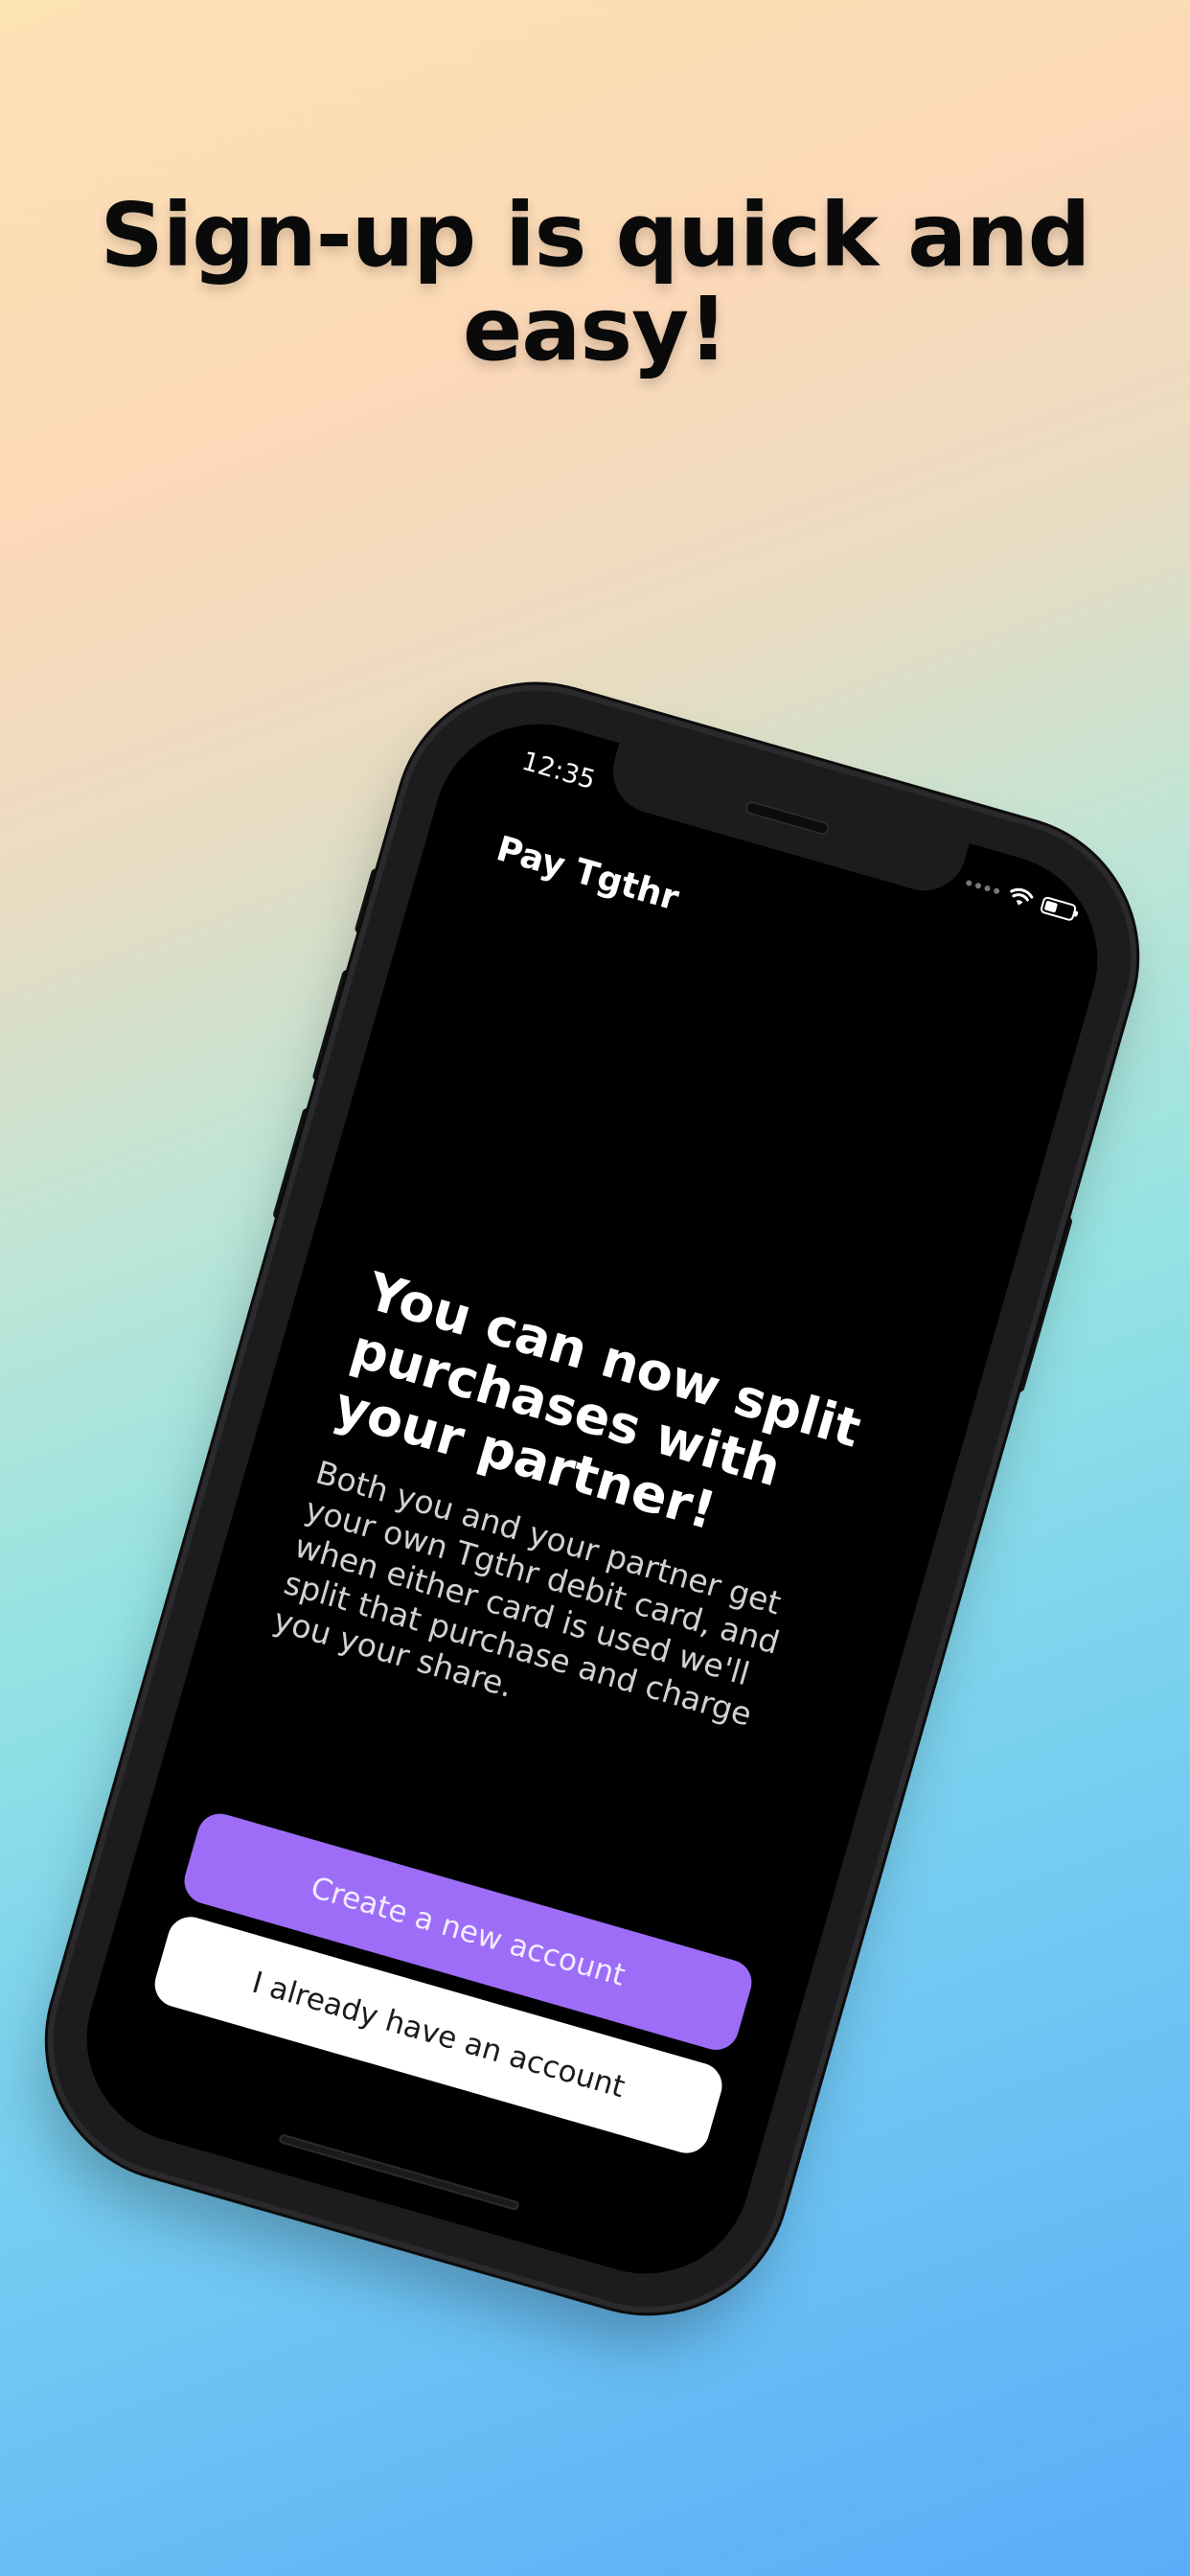 The width and height of the screenshot is (1190, 2576). I want to click on marketing-headline: Sign-up is quick and easy!, so click(595, 284).